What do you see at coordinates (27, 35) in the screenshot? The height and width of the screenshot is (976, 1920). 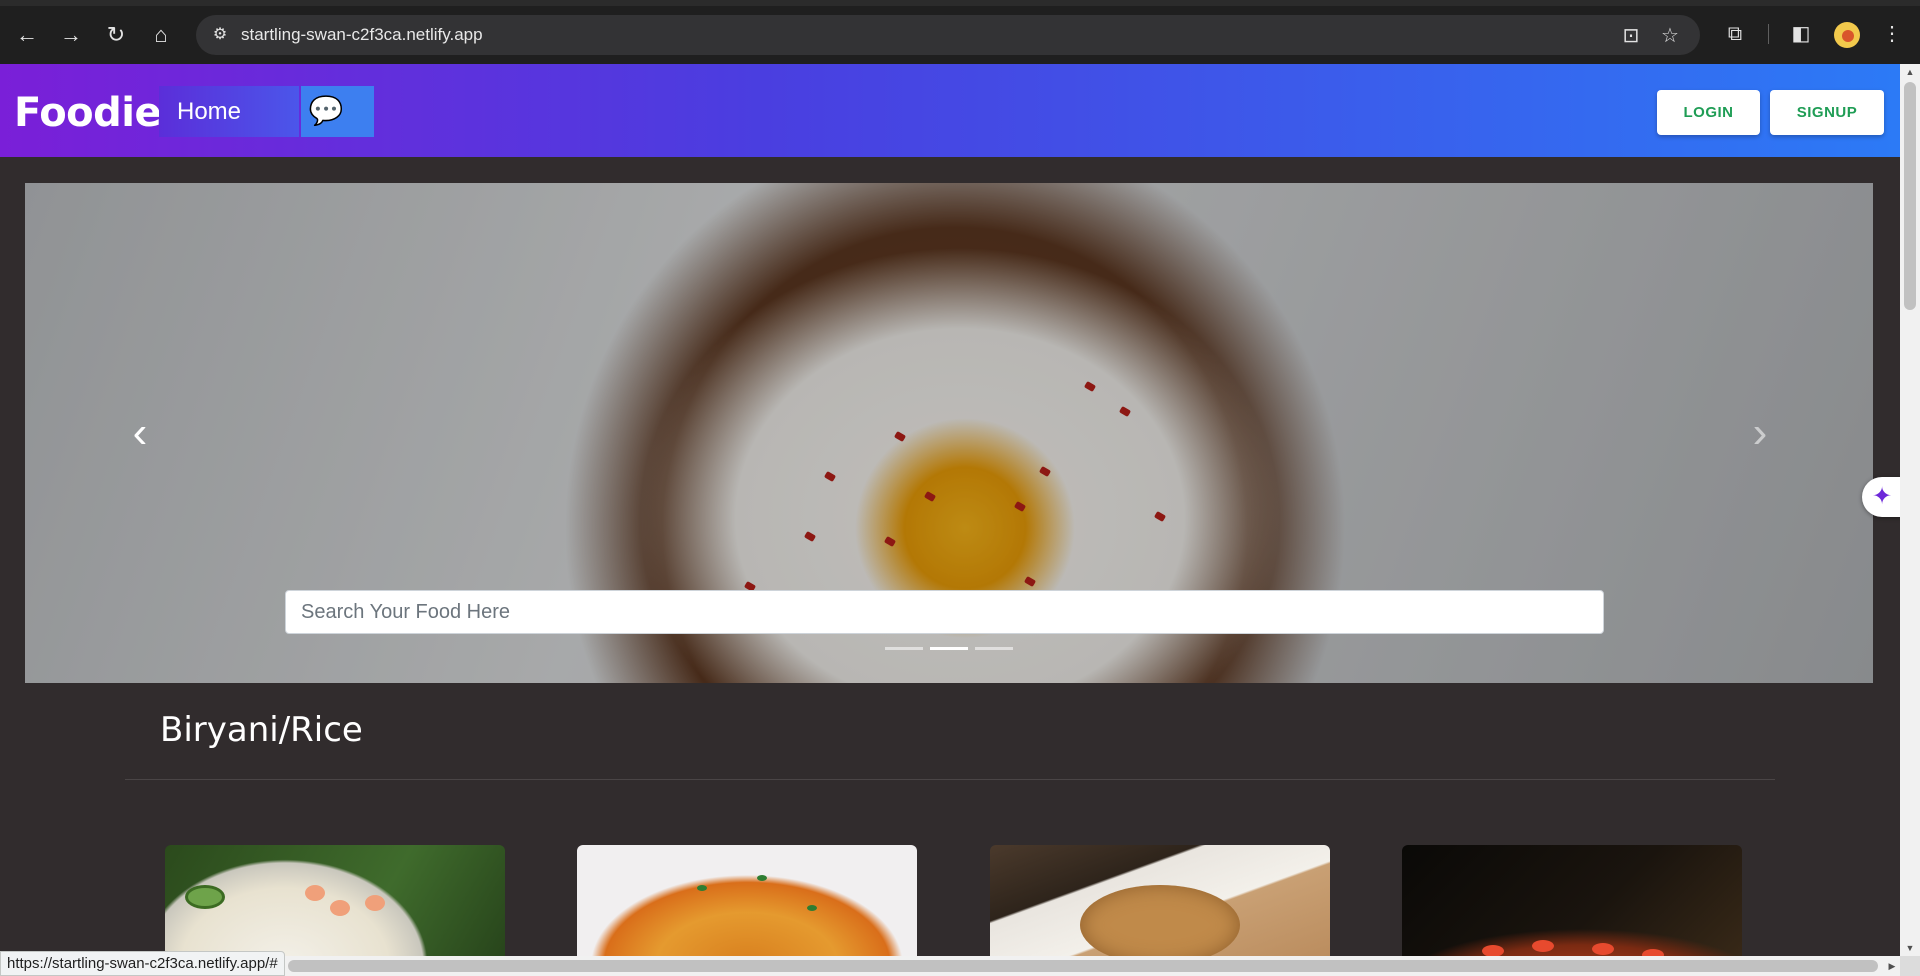 I see `back-icon: ←` at bounding box center [27, 35].